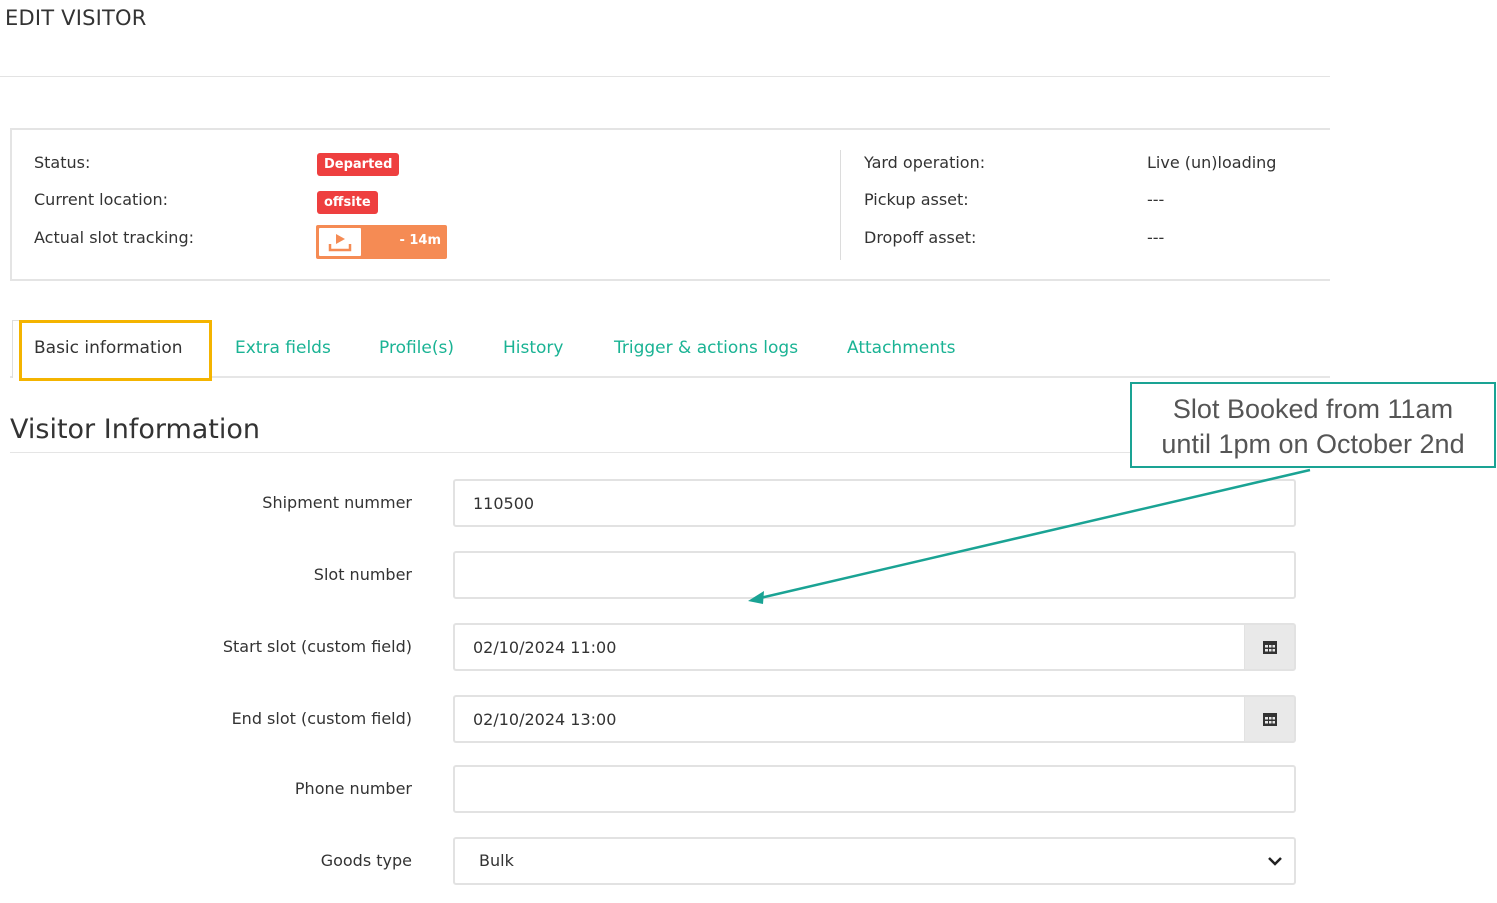 The height and width of the screenshot is (903, 1497). I want to click on annotation-line-2: until 1pm on October 2nd, so click(1313, 444).